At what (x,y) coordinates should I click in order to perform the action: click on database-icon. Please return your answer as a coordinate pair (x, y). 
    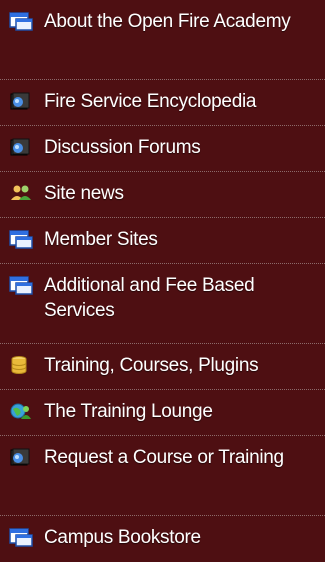
    Looking at the image, I should click on (19, 365).